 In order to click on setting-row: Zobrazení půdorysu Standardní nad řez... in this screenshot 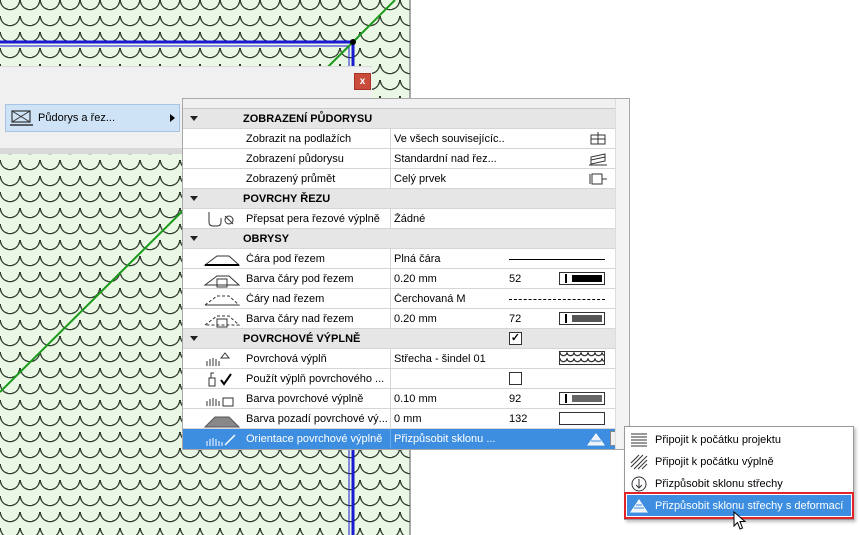, I will do `click(406, 159)`.